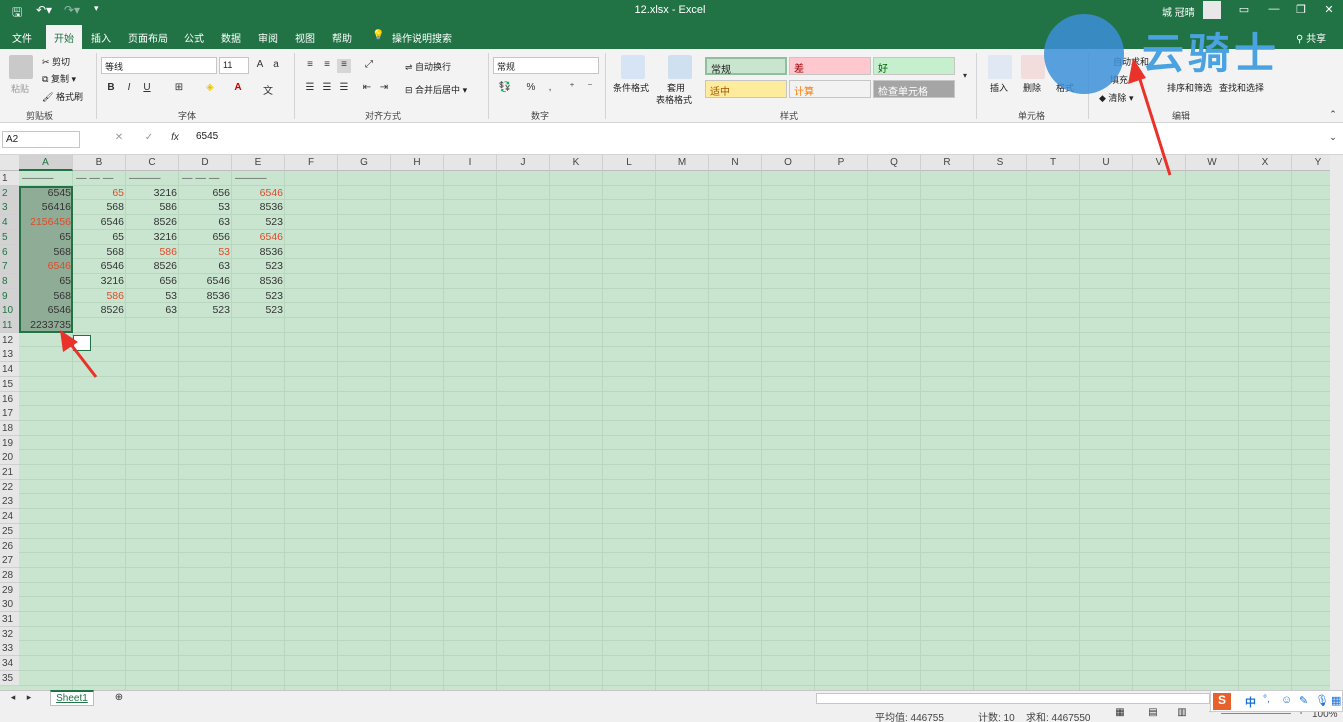 The width and height of the screenshot is (1343, 722). I want to click on arrow-to-autosum, so click(1150, 117).